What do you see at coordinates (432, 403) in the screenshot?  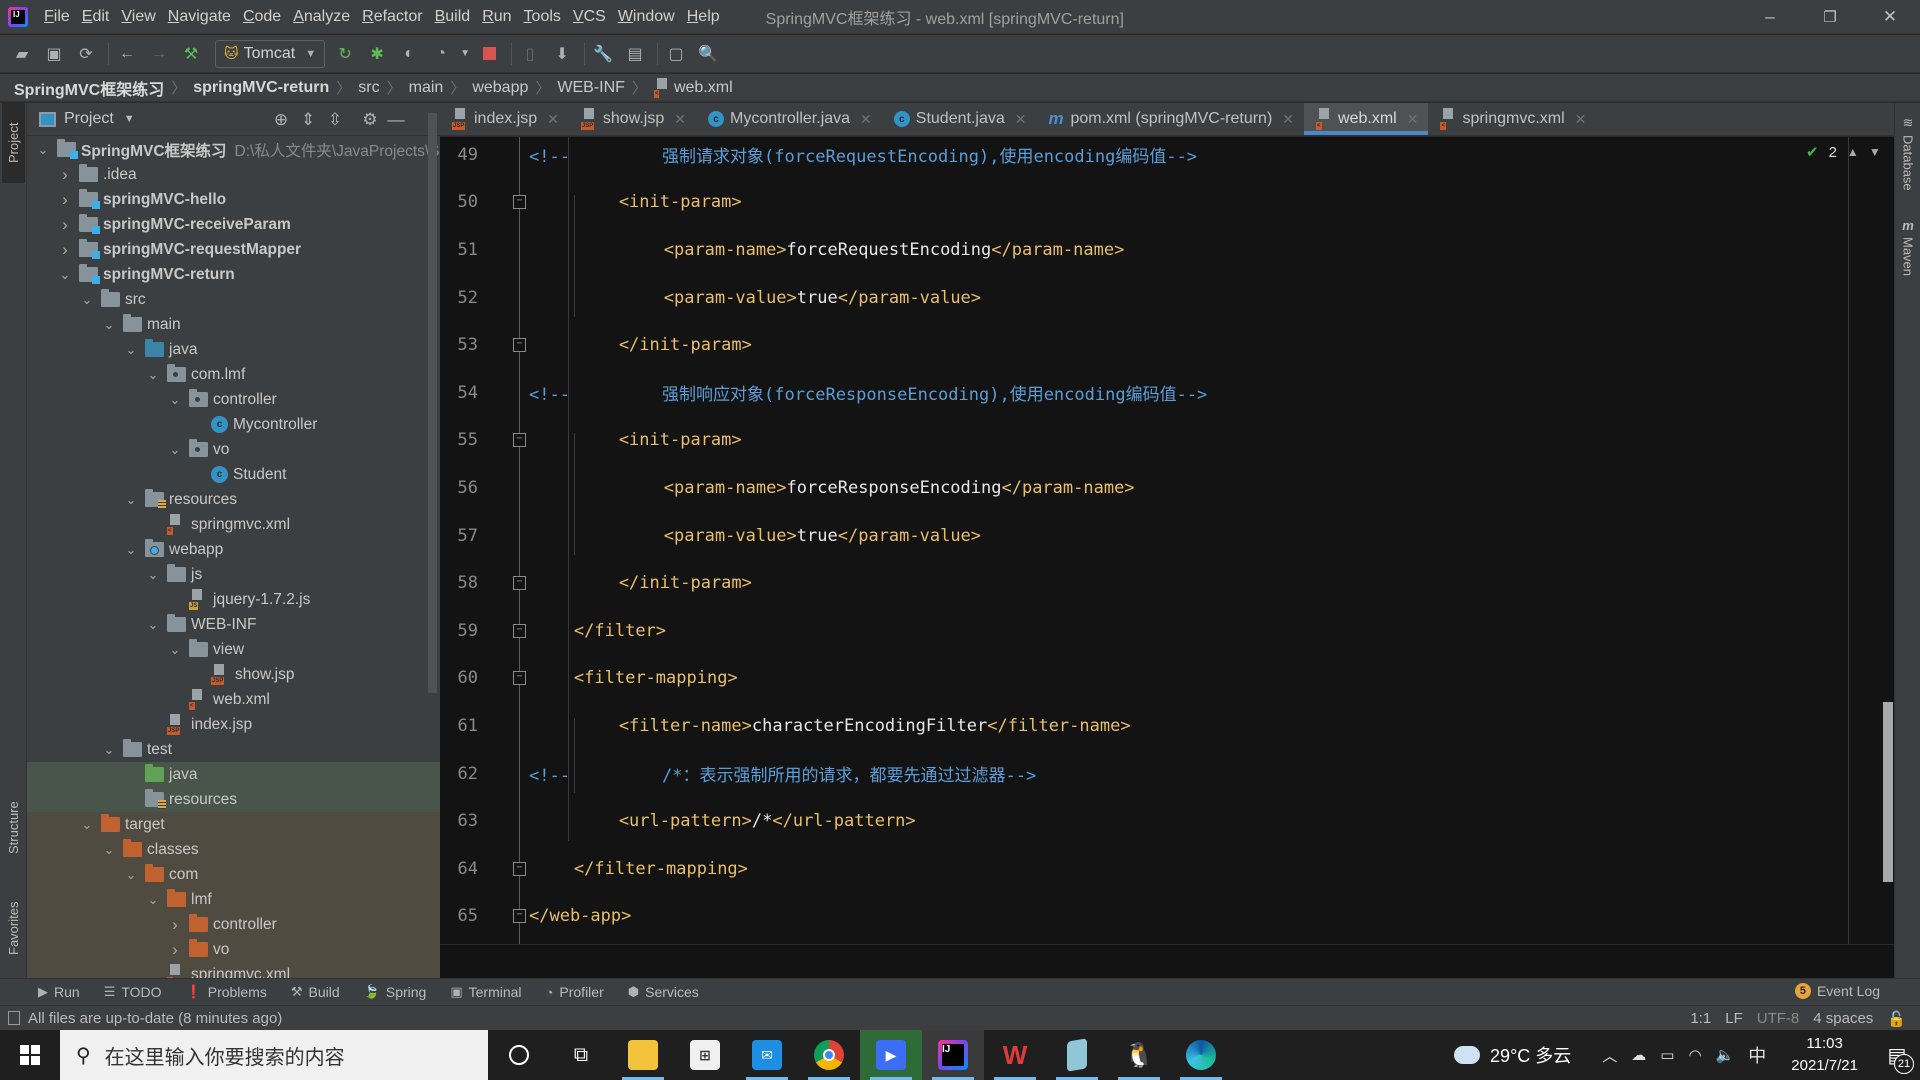 I see `project-tree-scrollbar` at bounding box center [432, 403].